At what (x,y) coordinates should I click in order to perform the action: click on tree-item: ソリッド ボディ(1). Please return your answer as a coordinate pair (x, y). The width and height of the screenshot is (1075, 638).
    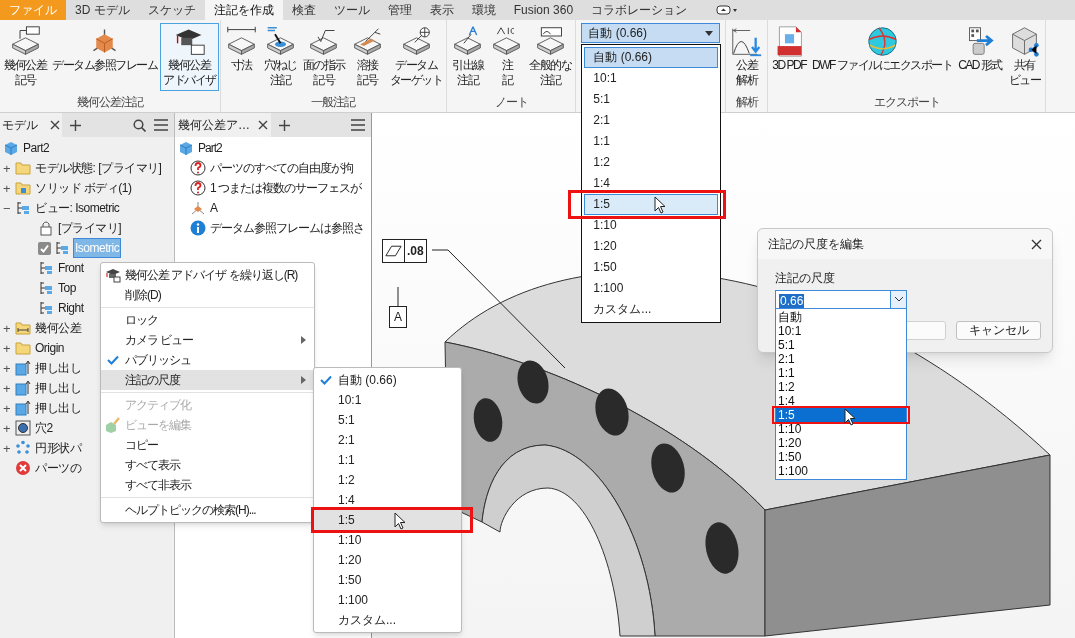
    Looking at the image, I should click on (83, 188).